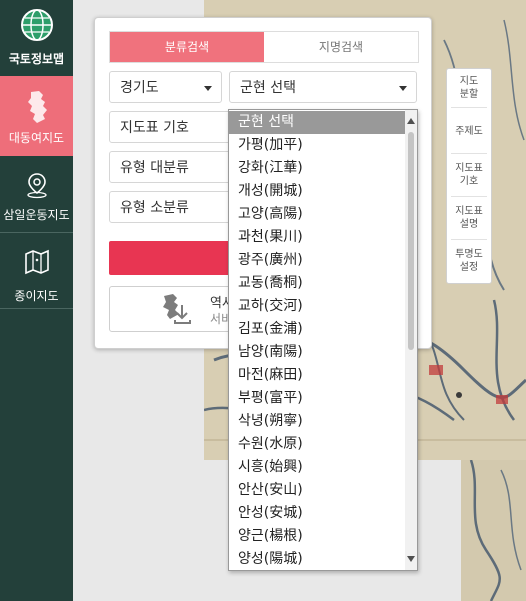  What do you see at coordinates (317, 306) in the screenshot?
I see `dropdown-option: 교하(交河)` at bounding box center [317, 306].